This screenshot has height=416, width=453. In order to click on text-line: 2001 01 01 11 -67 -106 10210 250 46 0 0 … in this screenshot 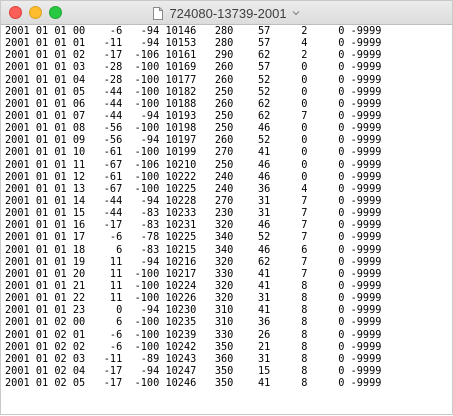, I will do `click(193, 164)`.